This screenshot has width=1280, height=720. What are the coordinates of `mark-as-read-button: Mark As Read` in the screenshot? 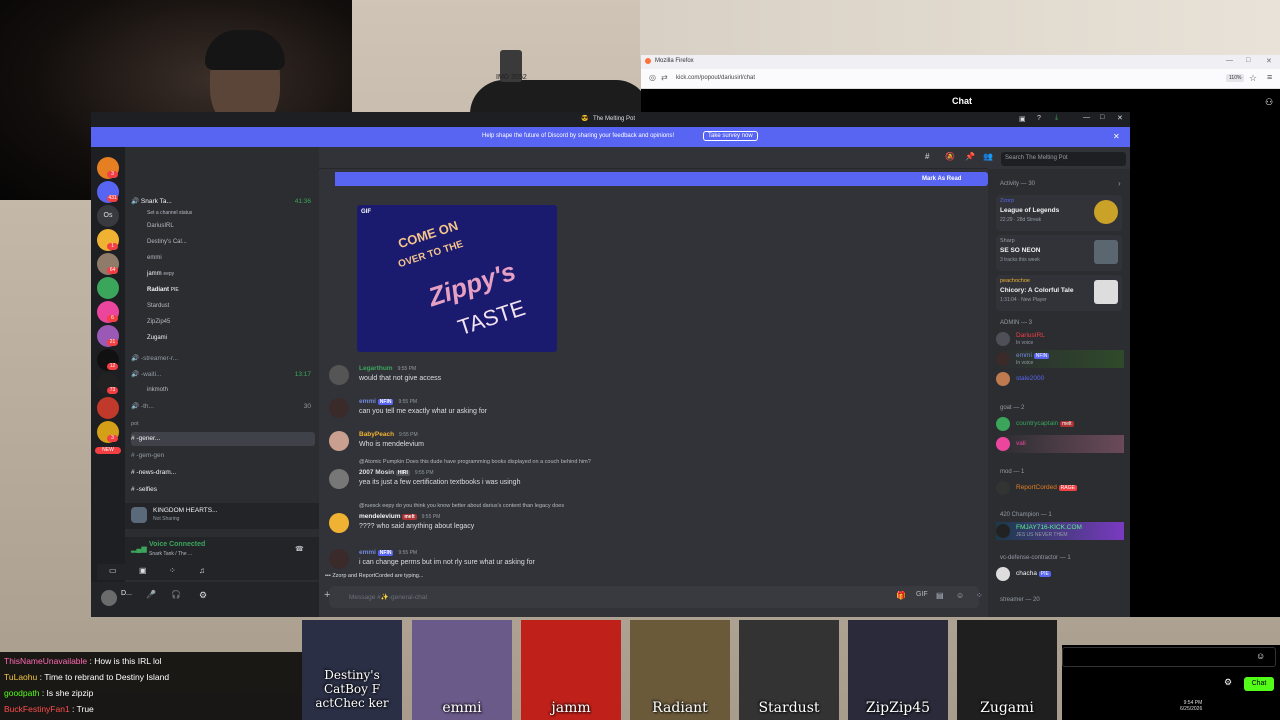 It's located at (941, 179).